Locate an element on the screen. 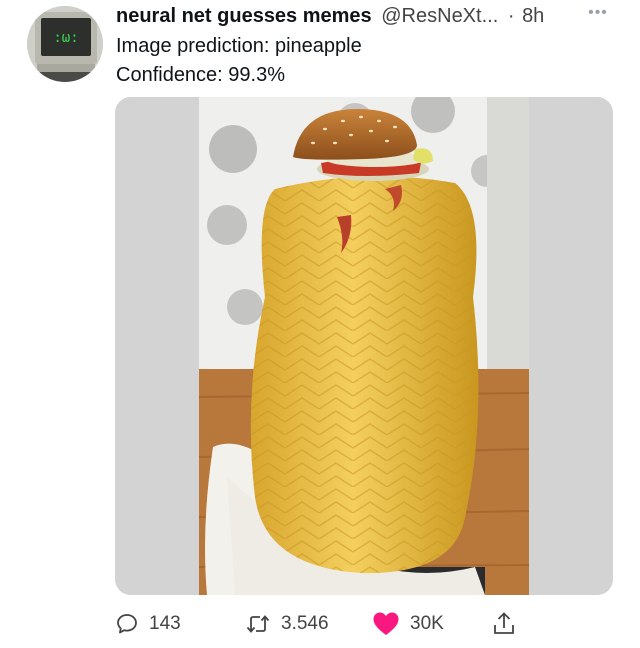 Image resolution: width=640 pixels, height=648 pixels. retro-computer-smile-icon: :ω: is located at coordinates (65, 44).